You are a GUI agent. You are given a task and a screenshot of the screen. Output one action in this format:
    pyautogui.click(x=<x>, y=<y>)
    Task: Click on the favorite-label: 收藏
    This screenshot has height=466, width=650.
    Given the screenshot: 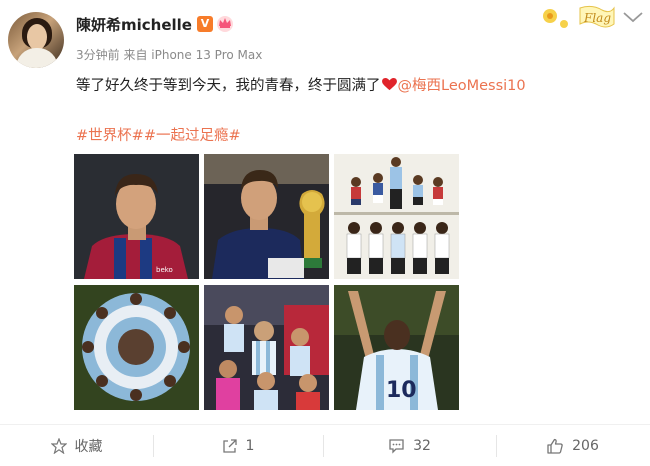 What is the action you would take?
    pyautogui.click(x=88, y=447)
    